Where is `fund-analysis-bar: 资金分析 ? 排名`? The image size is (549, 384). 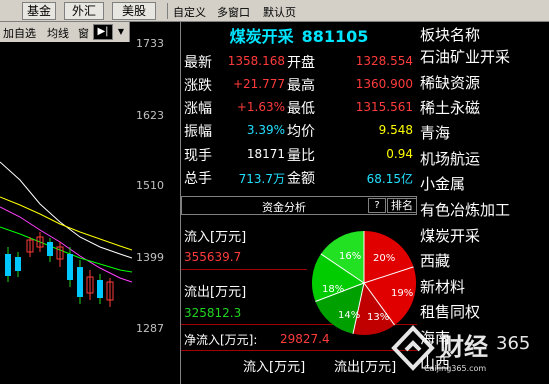 fund-analysis-bar: 资金分析 ? 排名 is located at coordinates (299, 205).